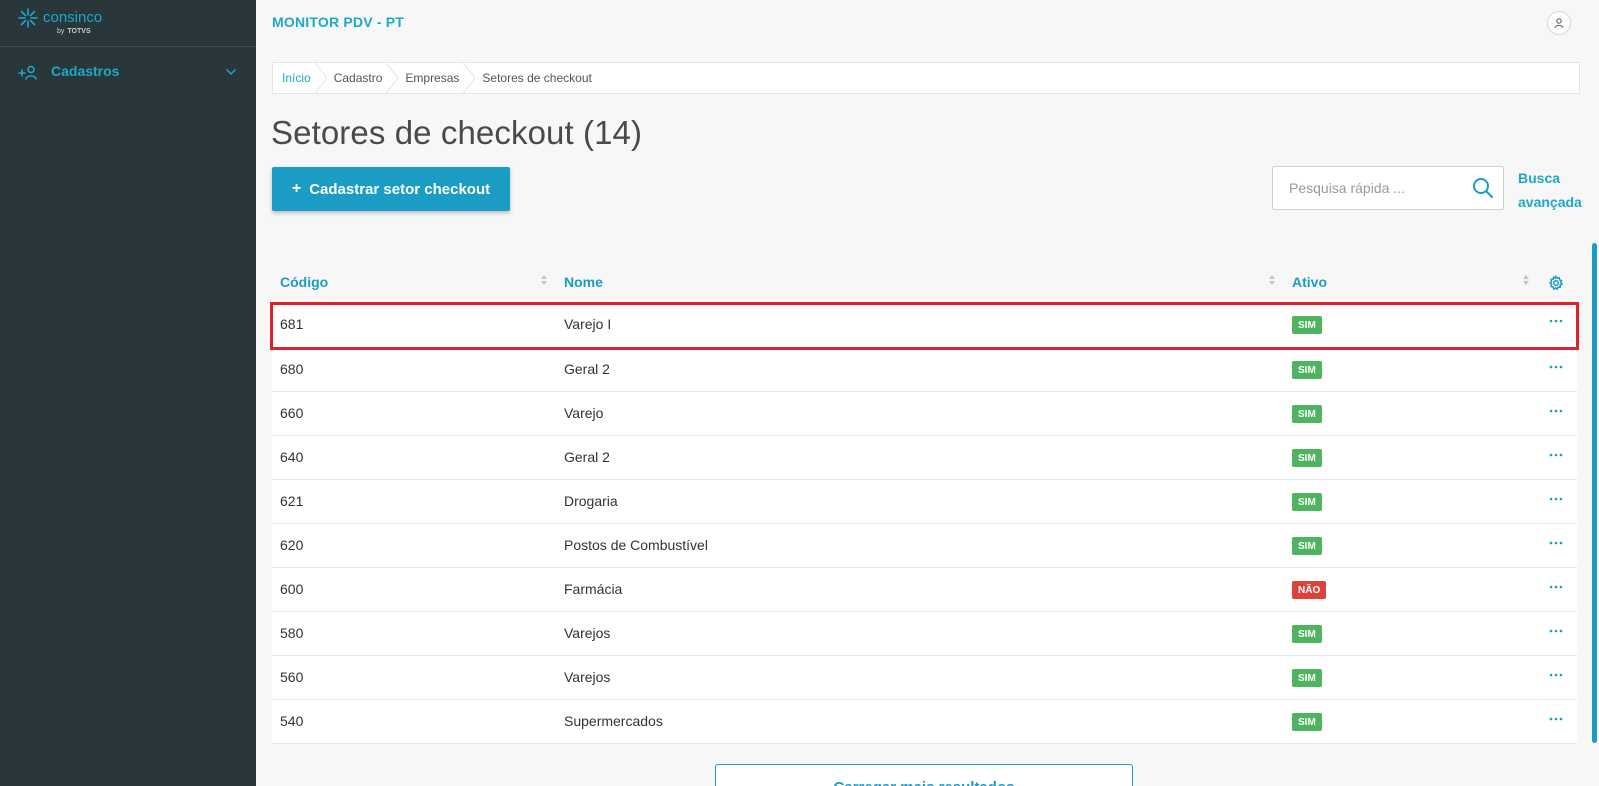 The height and width of the screenshot is (786, 1599). Describe the element at coordinates (304, 282) in the screenshot. I see `column-header-codigo: Código` at that location.